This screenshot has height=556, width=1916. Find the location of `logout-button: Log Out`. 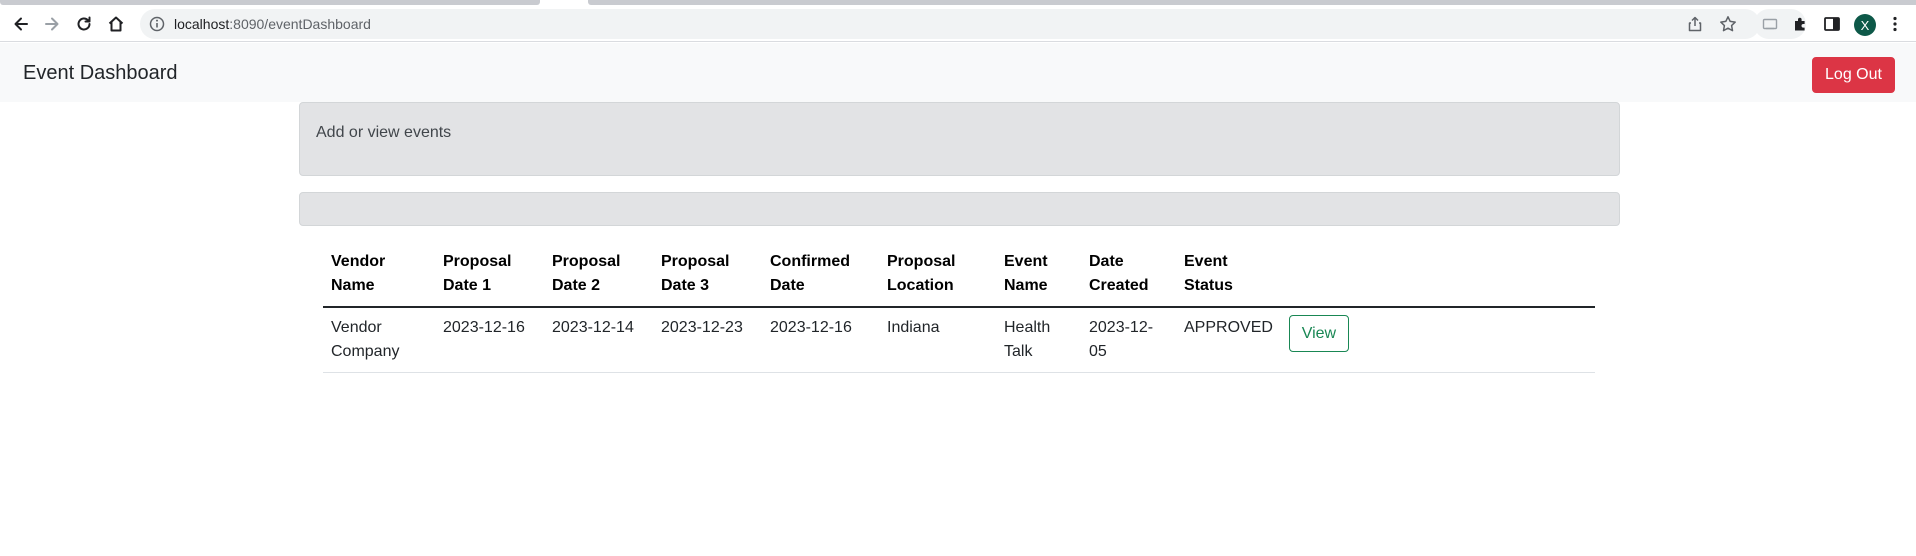

logout-button: Log Out is located at coordinates (1853, 75).